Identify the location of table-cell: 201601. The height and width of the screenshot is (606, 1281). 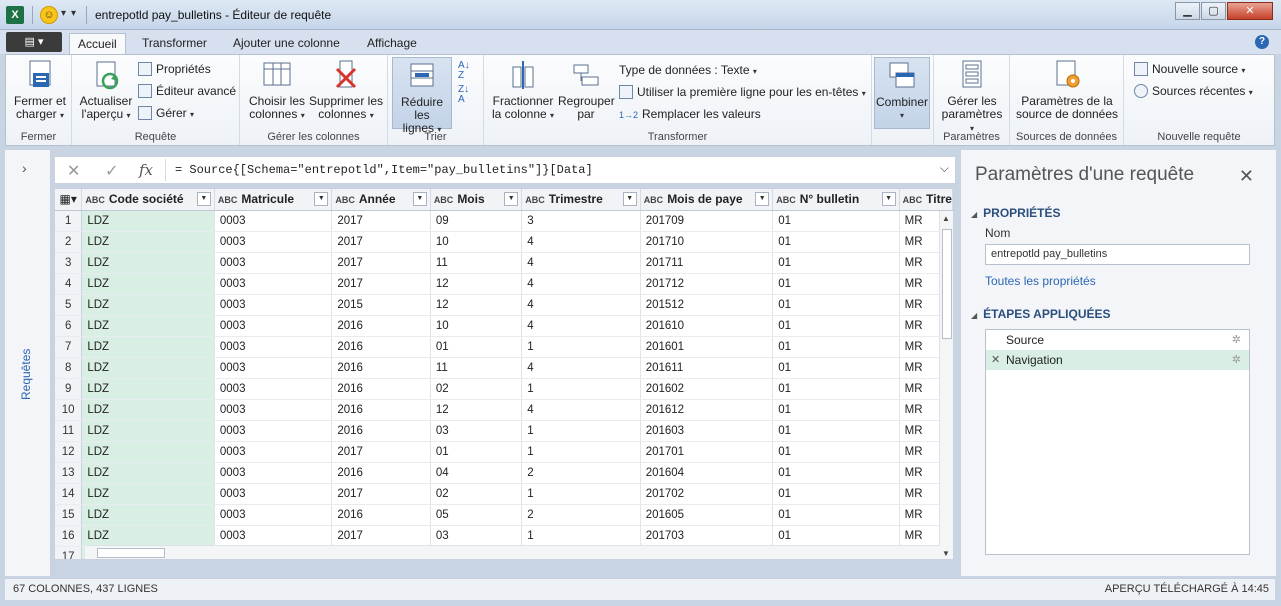
(707, 347).